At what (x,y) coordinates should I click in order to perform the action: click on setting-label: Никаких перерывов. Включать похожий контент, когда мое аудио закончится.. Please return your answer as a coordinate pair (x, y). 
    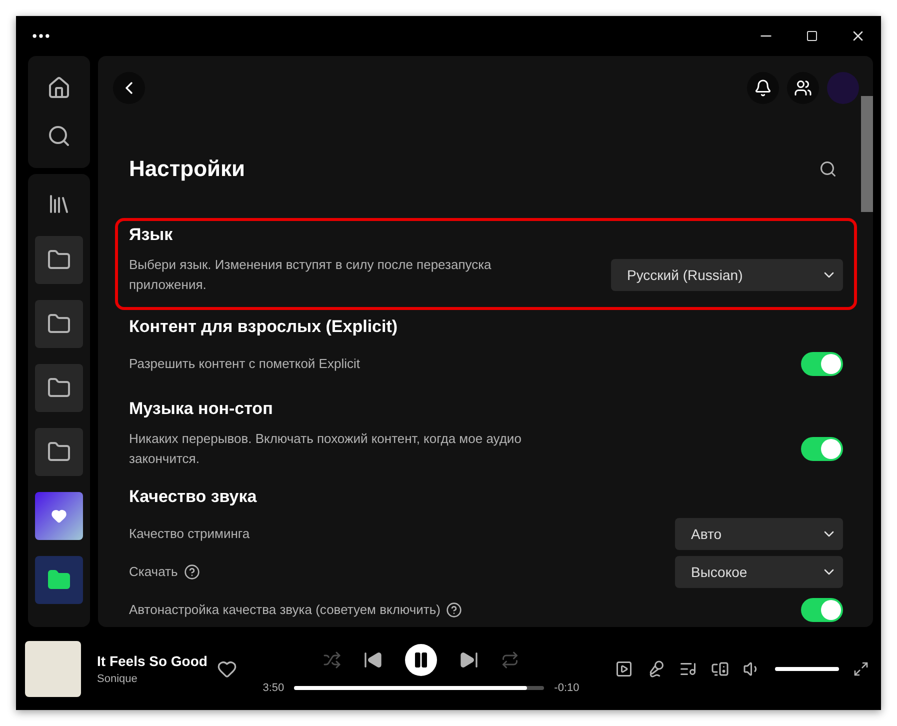
    Looking at the image, I should click on (325, 449).